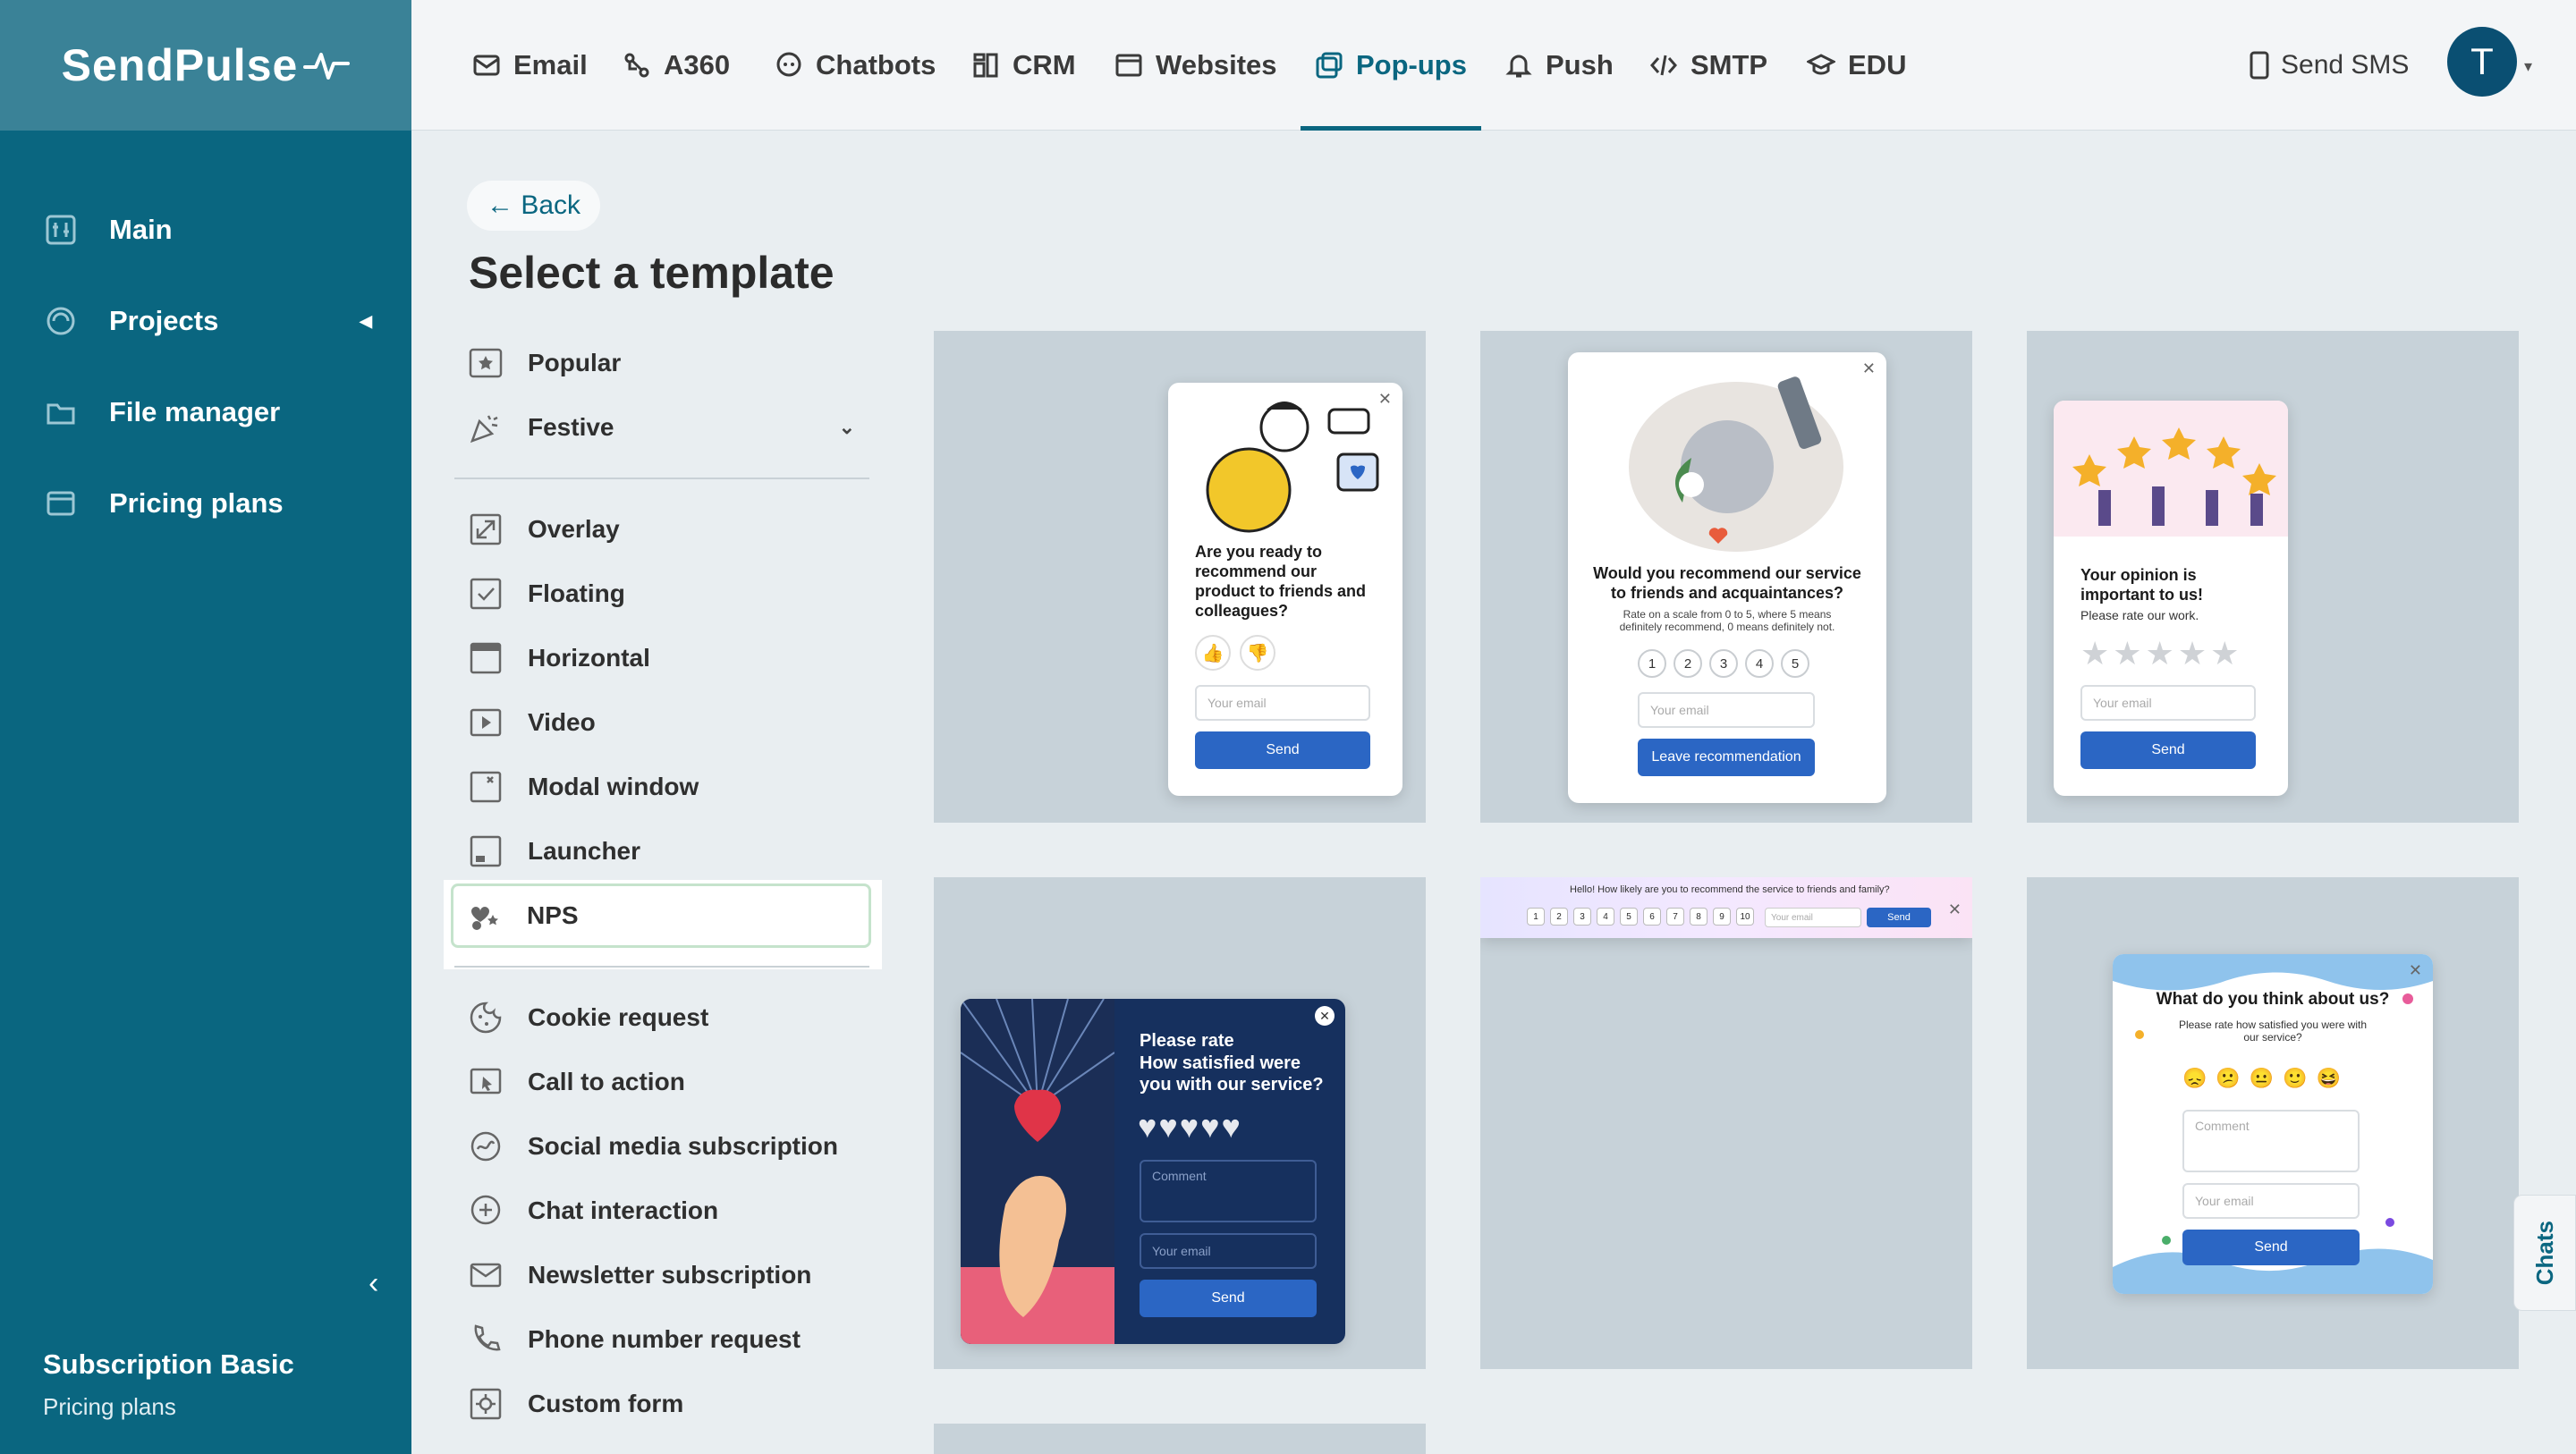 This screenshot has height=1454, width=2576. Describe the element at coordinates (486, 529) in the screenshot. I see `overlay-icon` at that location.